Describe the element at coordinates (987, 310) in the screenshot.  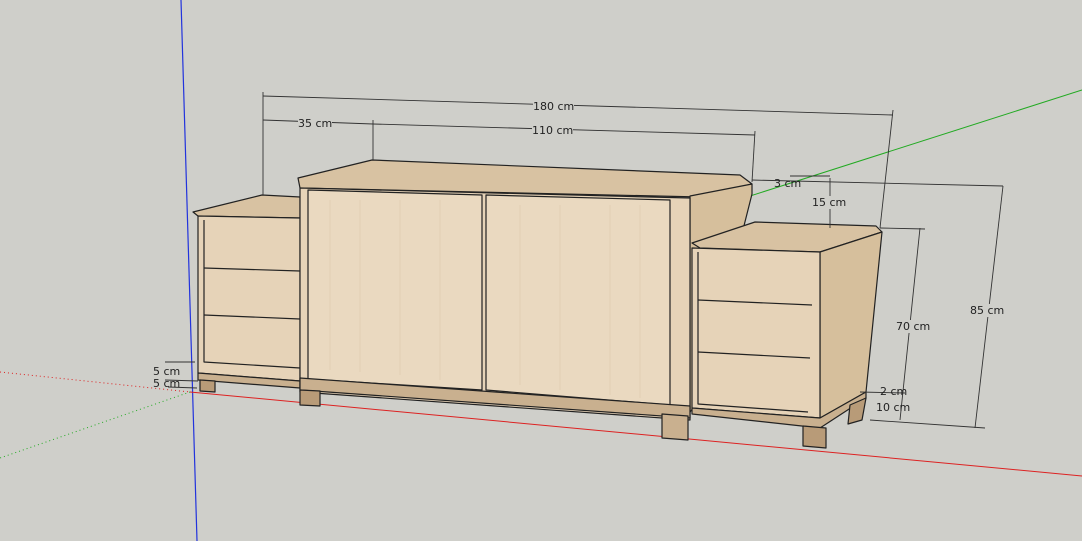
I see `dim-total-height: 85 cm` at that location.